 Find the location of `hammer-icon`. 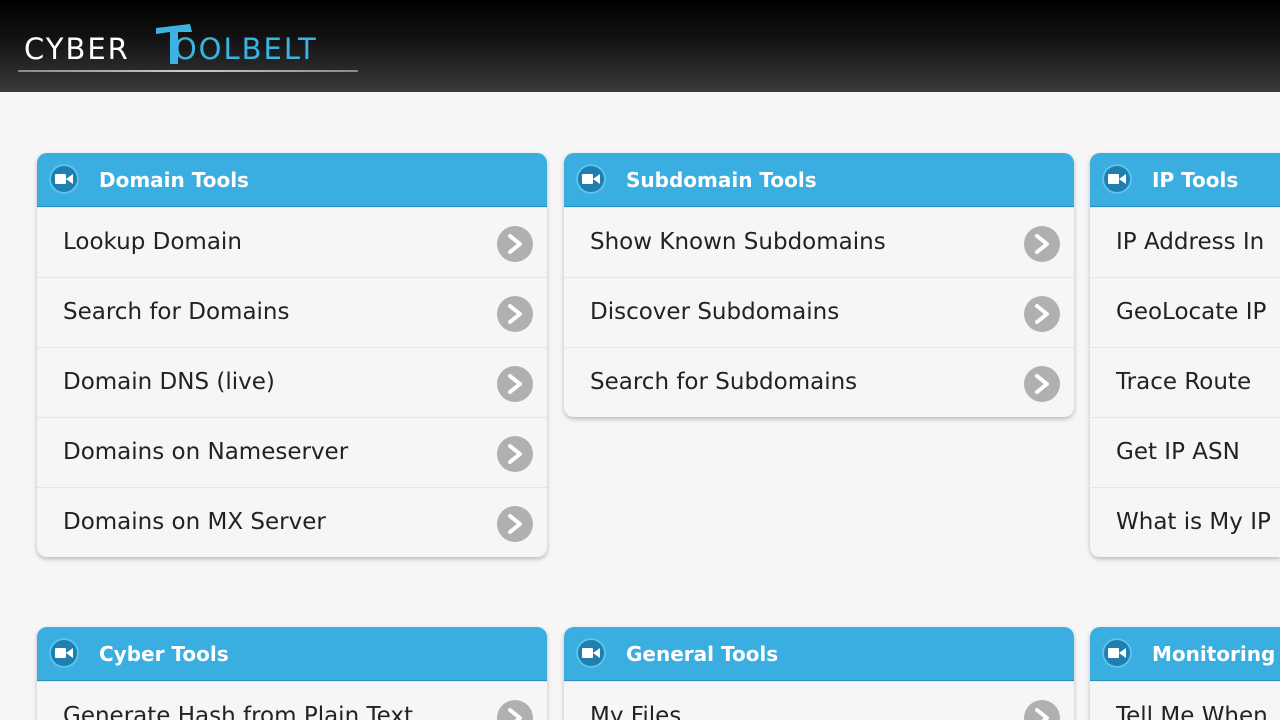

hammer-icon is located at coordinates (174, 44).